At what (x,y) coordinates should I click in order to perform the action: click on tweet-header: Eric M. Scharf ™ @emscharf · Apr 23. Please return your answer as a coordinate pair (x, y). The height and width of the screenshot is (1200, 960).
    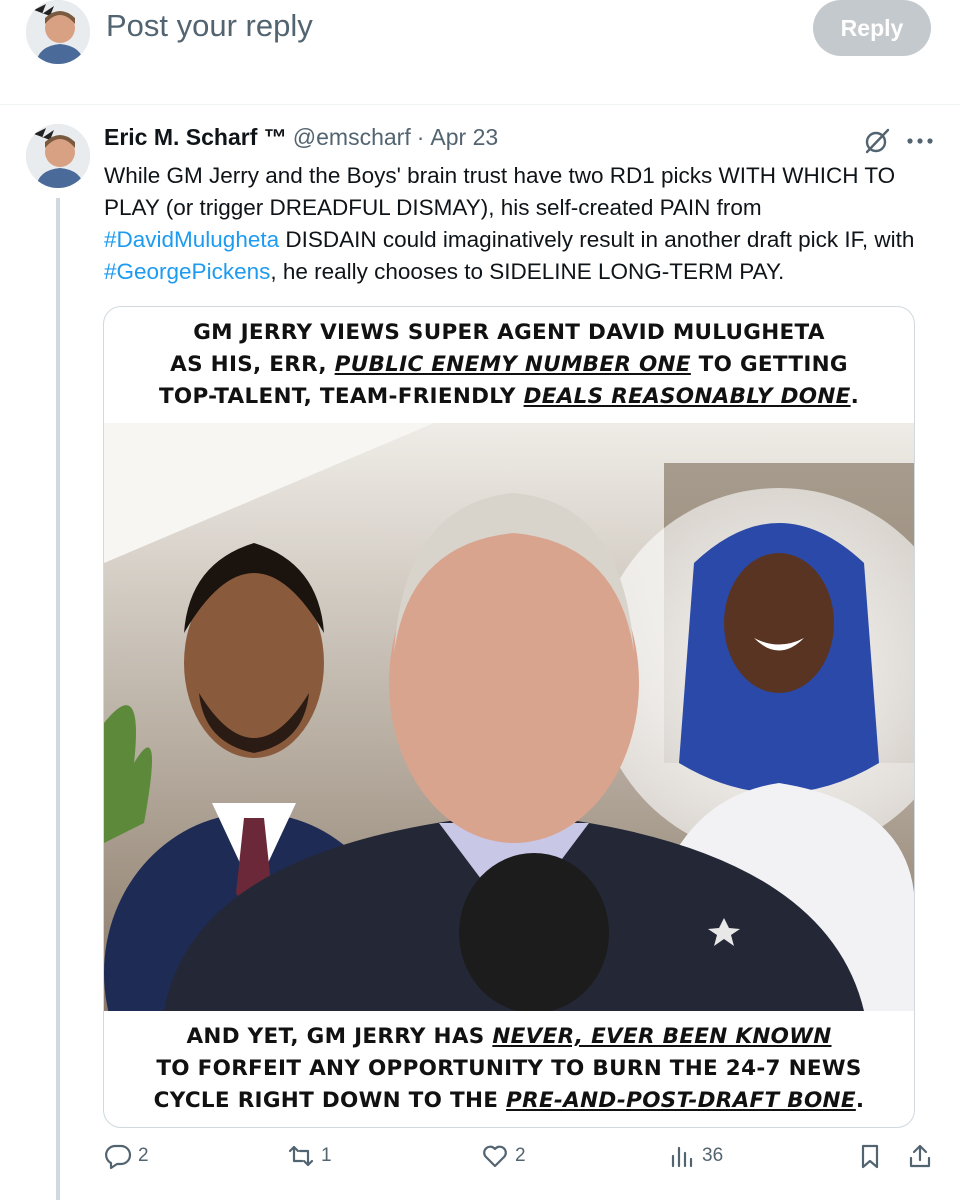
    Looking at the image, I should click on (301, 141).